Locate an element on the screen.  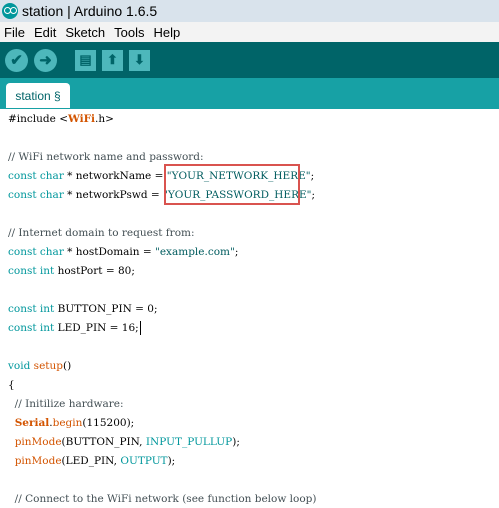
code-line: pinMode(BUTTON_PIN, INPUT_PULLUP); is located at coordinates (127, 442).